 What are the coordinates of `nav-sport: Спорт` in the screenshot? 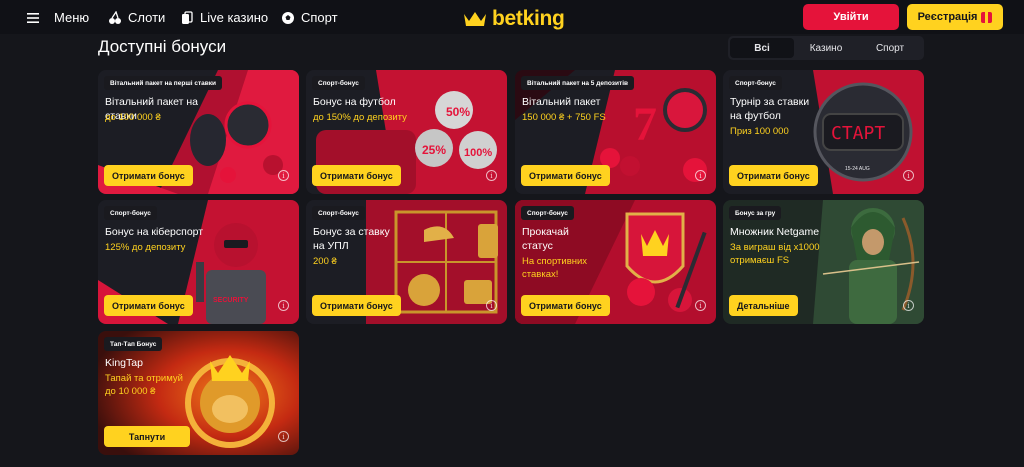 It's located at (309, 17).